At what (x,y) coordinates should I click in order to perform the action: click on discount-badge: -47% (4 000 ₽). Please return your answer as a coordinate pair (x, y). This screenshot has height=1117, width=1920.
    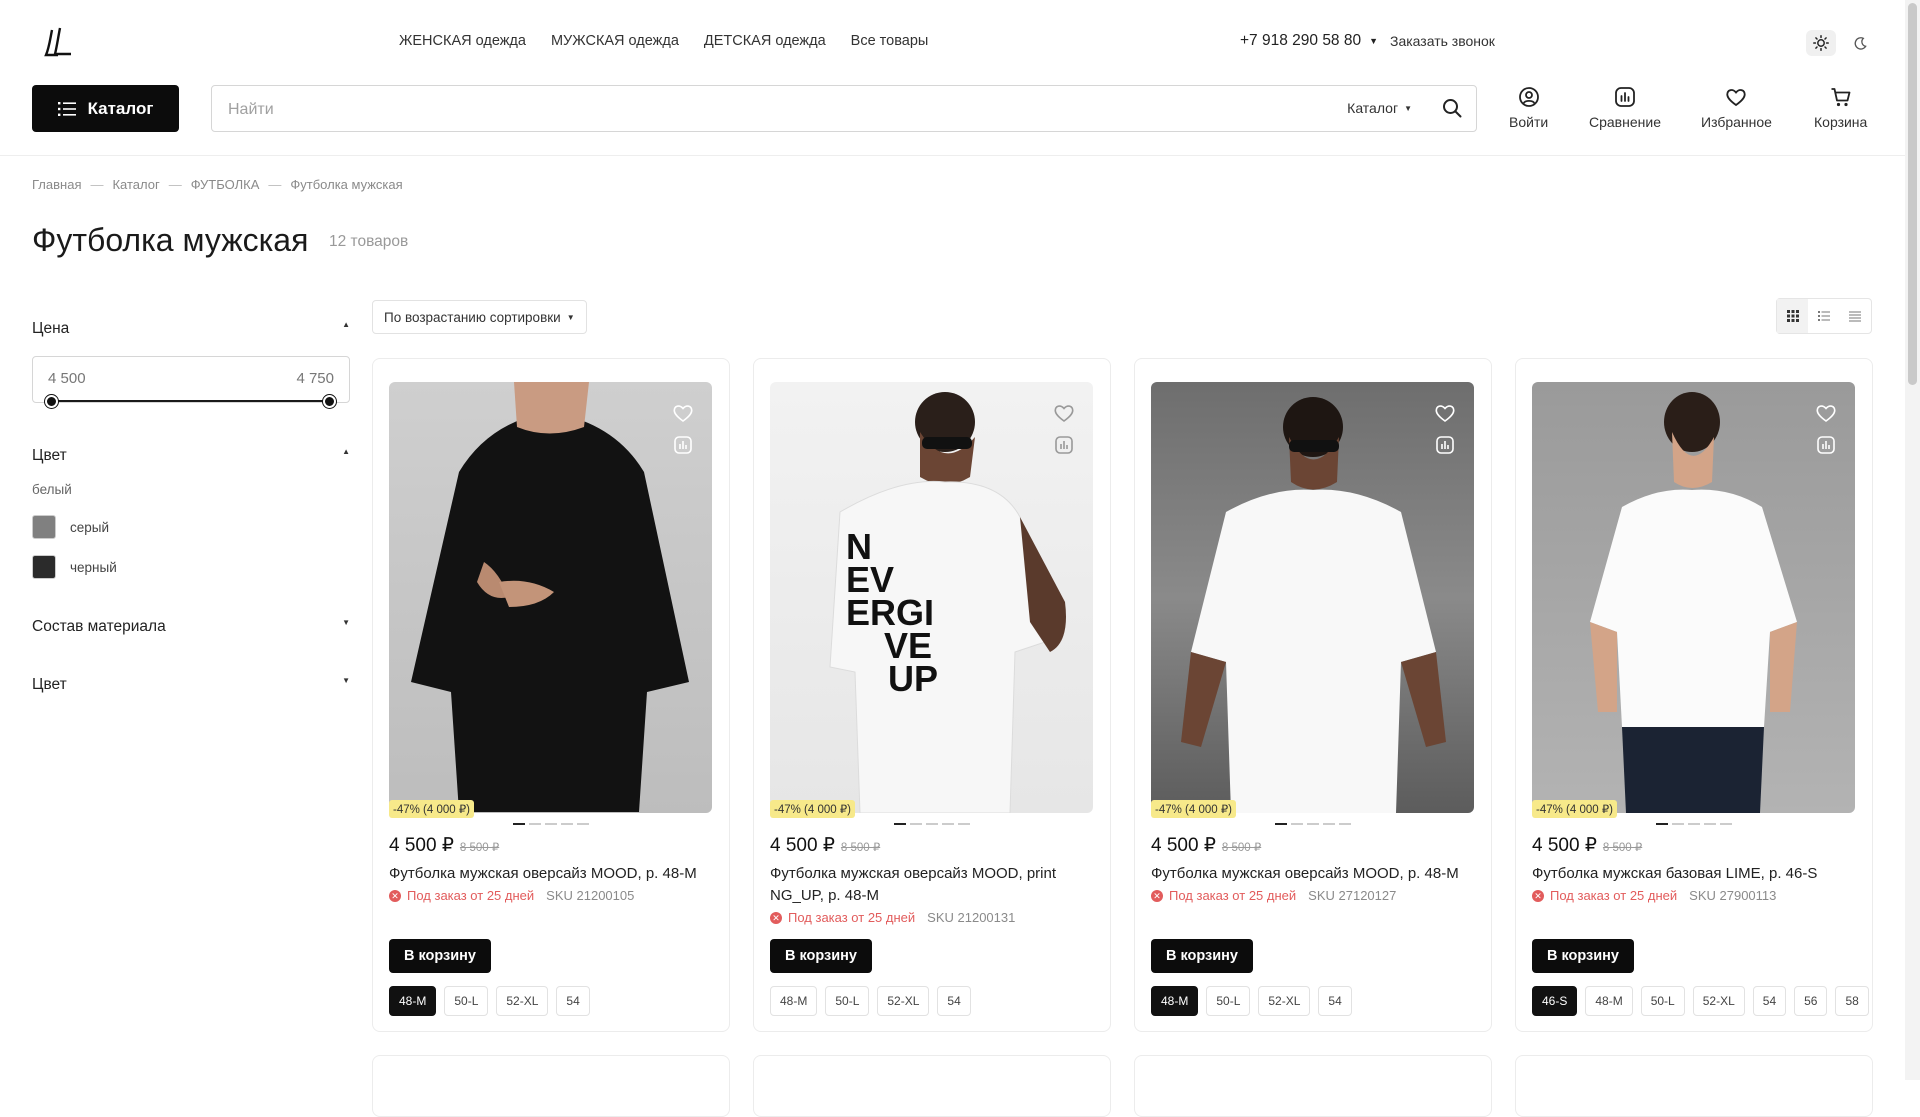
    Looking at the image, I should click on (812, 809).